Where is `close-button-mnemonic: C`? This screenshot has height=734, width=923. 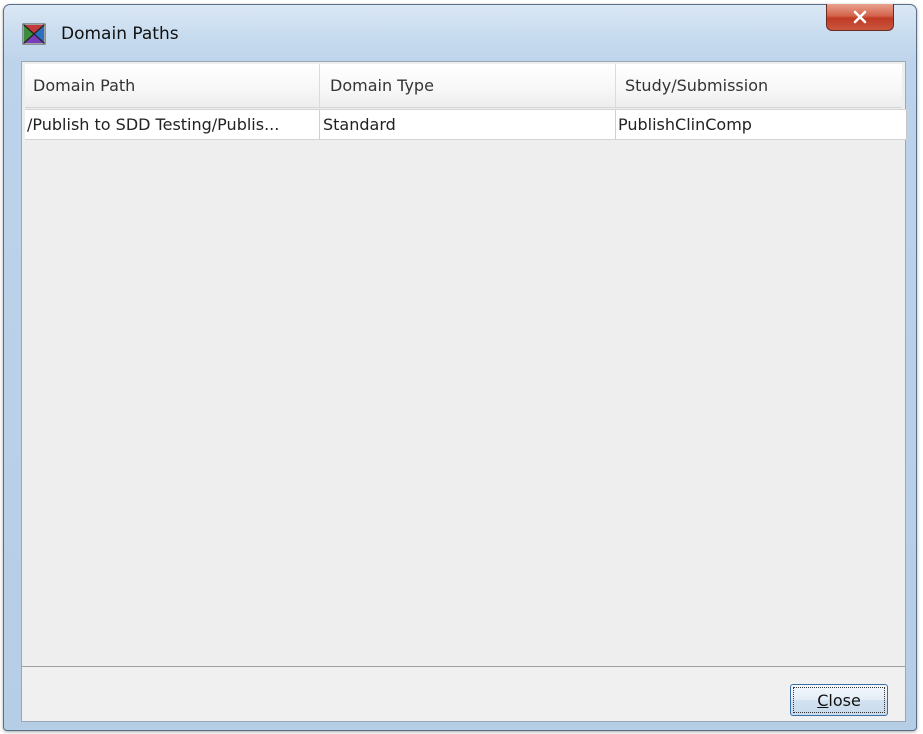 close-button-mnemonic: C is located at coordinates (823, 700).